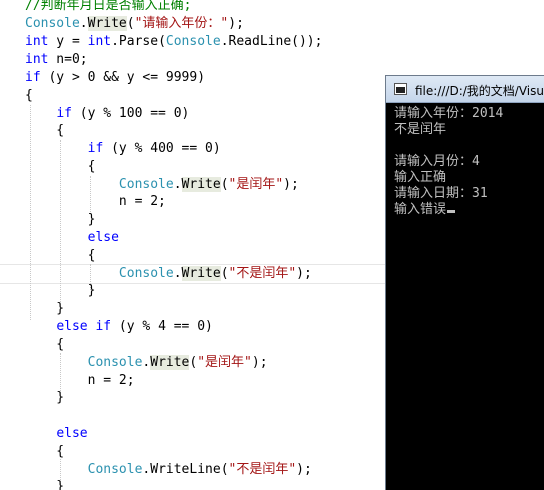  What do you see at coordinates (162, 148) in the screenshot?
I see `code-token: (y % 400 == 0)` at bounding box center [162, 148].